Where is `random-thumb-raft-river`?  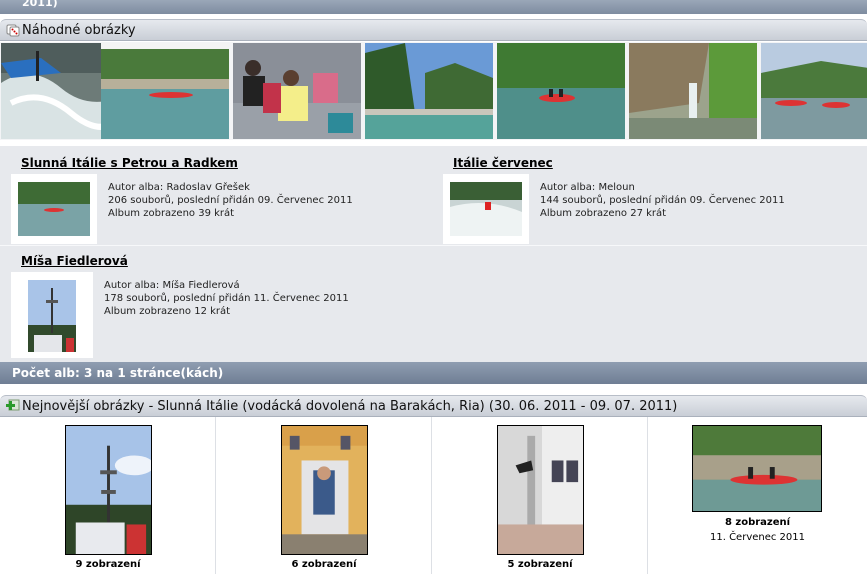 random-thumb-raft-river is located at coordinates (561, 91).